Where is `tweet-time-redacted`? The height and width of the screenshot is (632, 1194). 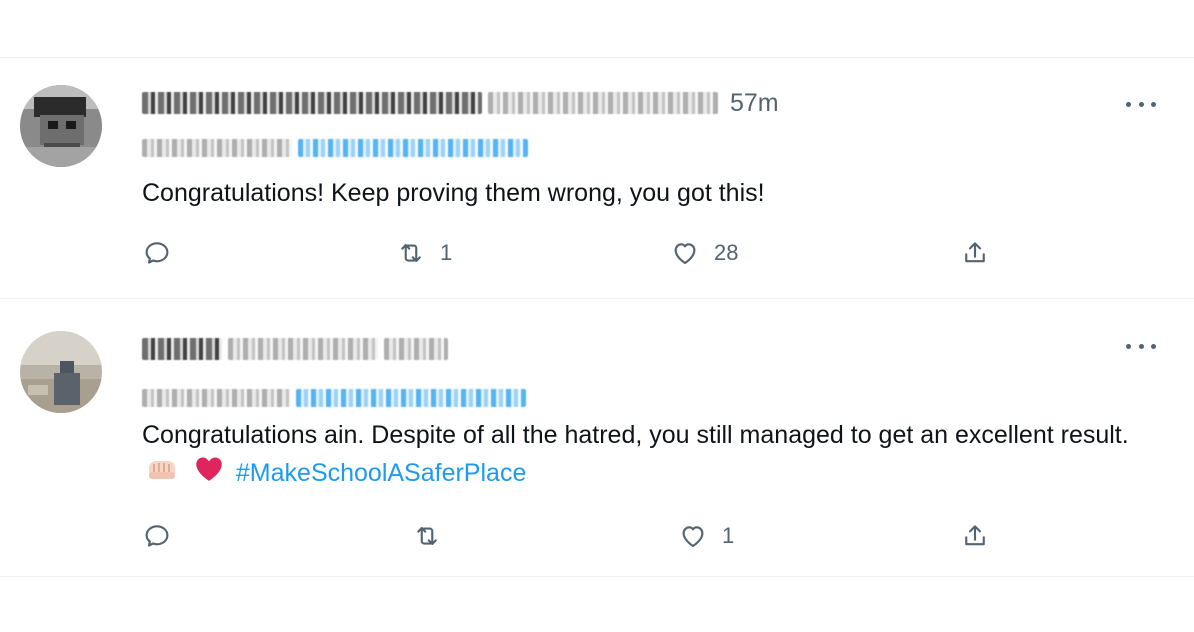 tweet-time-redacted is located at coordinates (416, 349).